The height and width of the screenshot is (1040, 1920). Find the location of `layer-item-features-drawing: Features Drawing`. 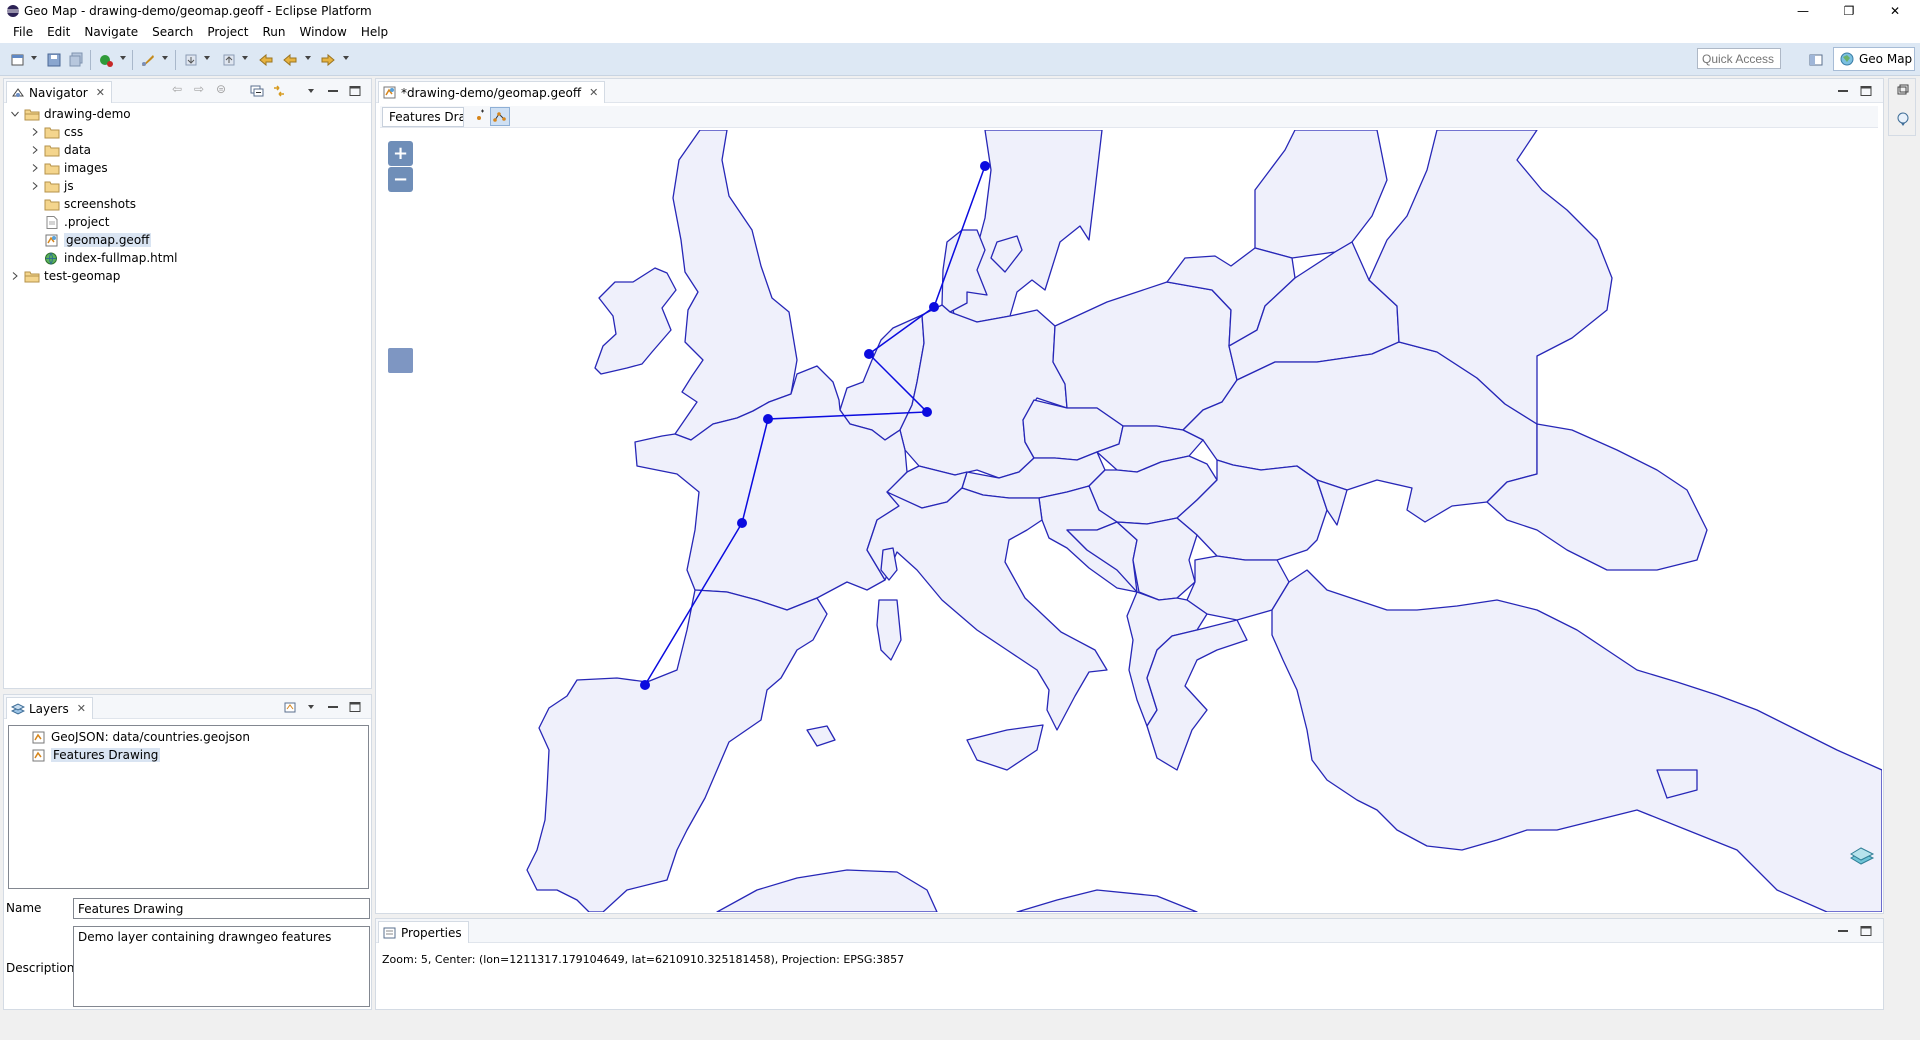

layer-item-features-drawing: Features Drawing is located at coordinates (96, 755).